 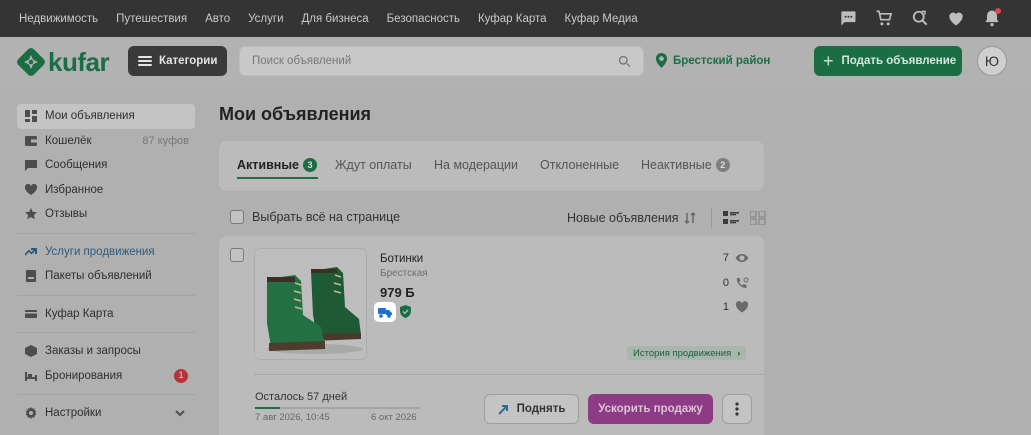 I want to click on sidebar-item-label: Куфар Карта, so click(x=79, y=313).